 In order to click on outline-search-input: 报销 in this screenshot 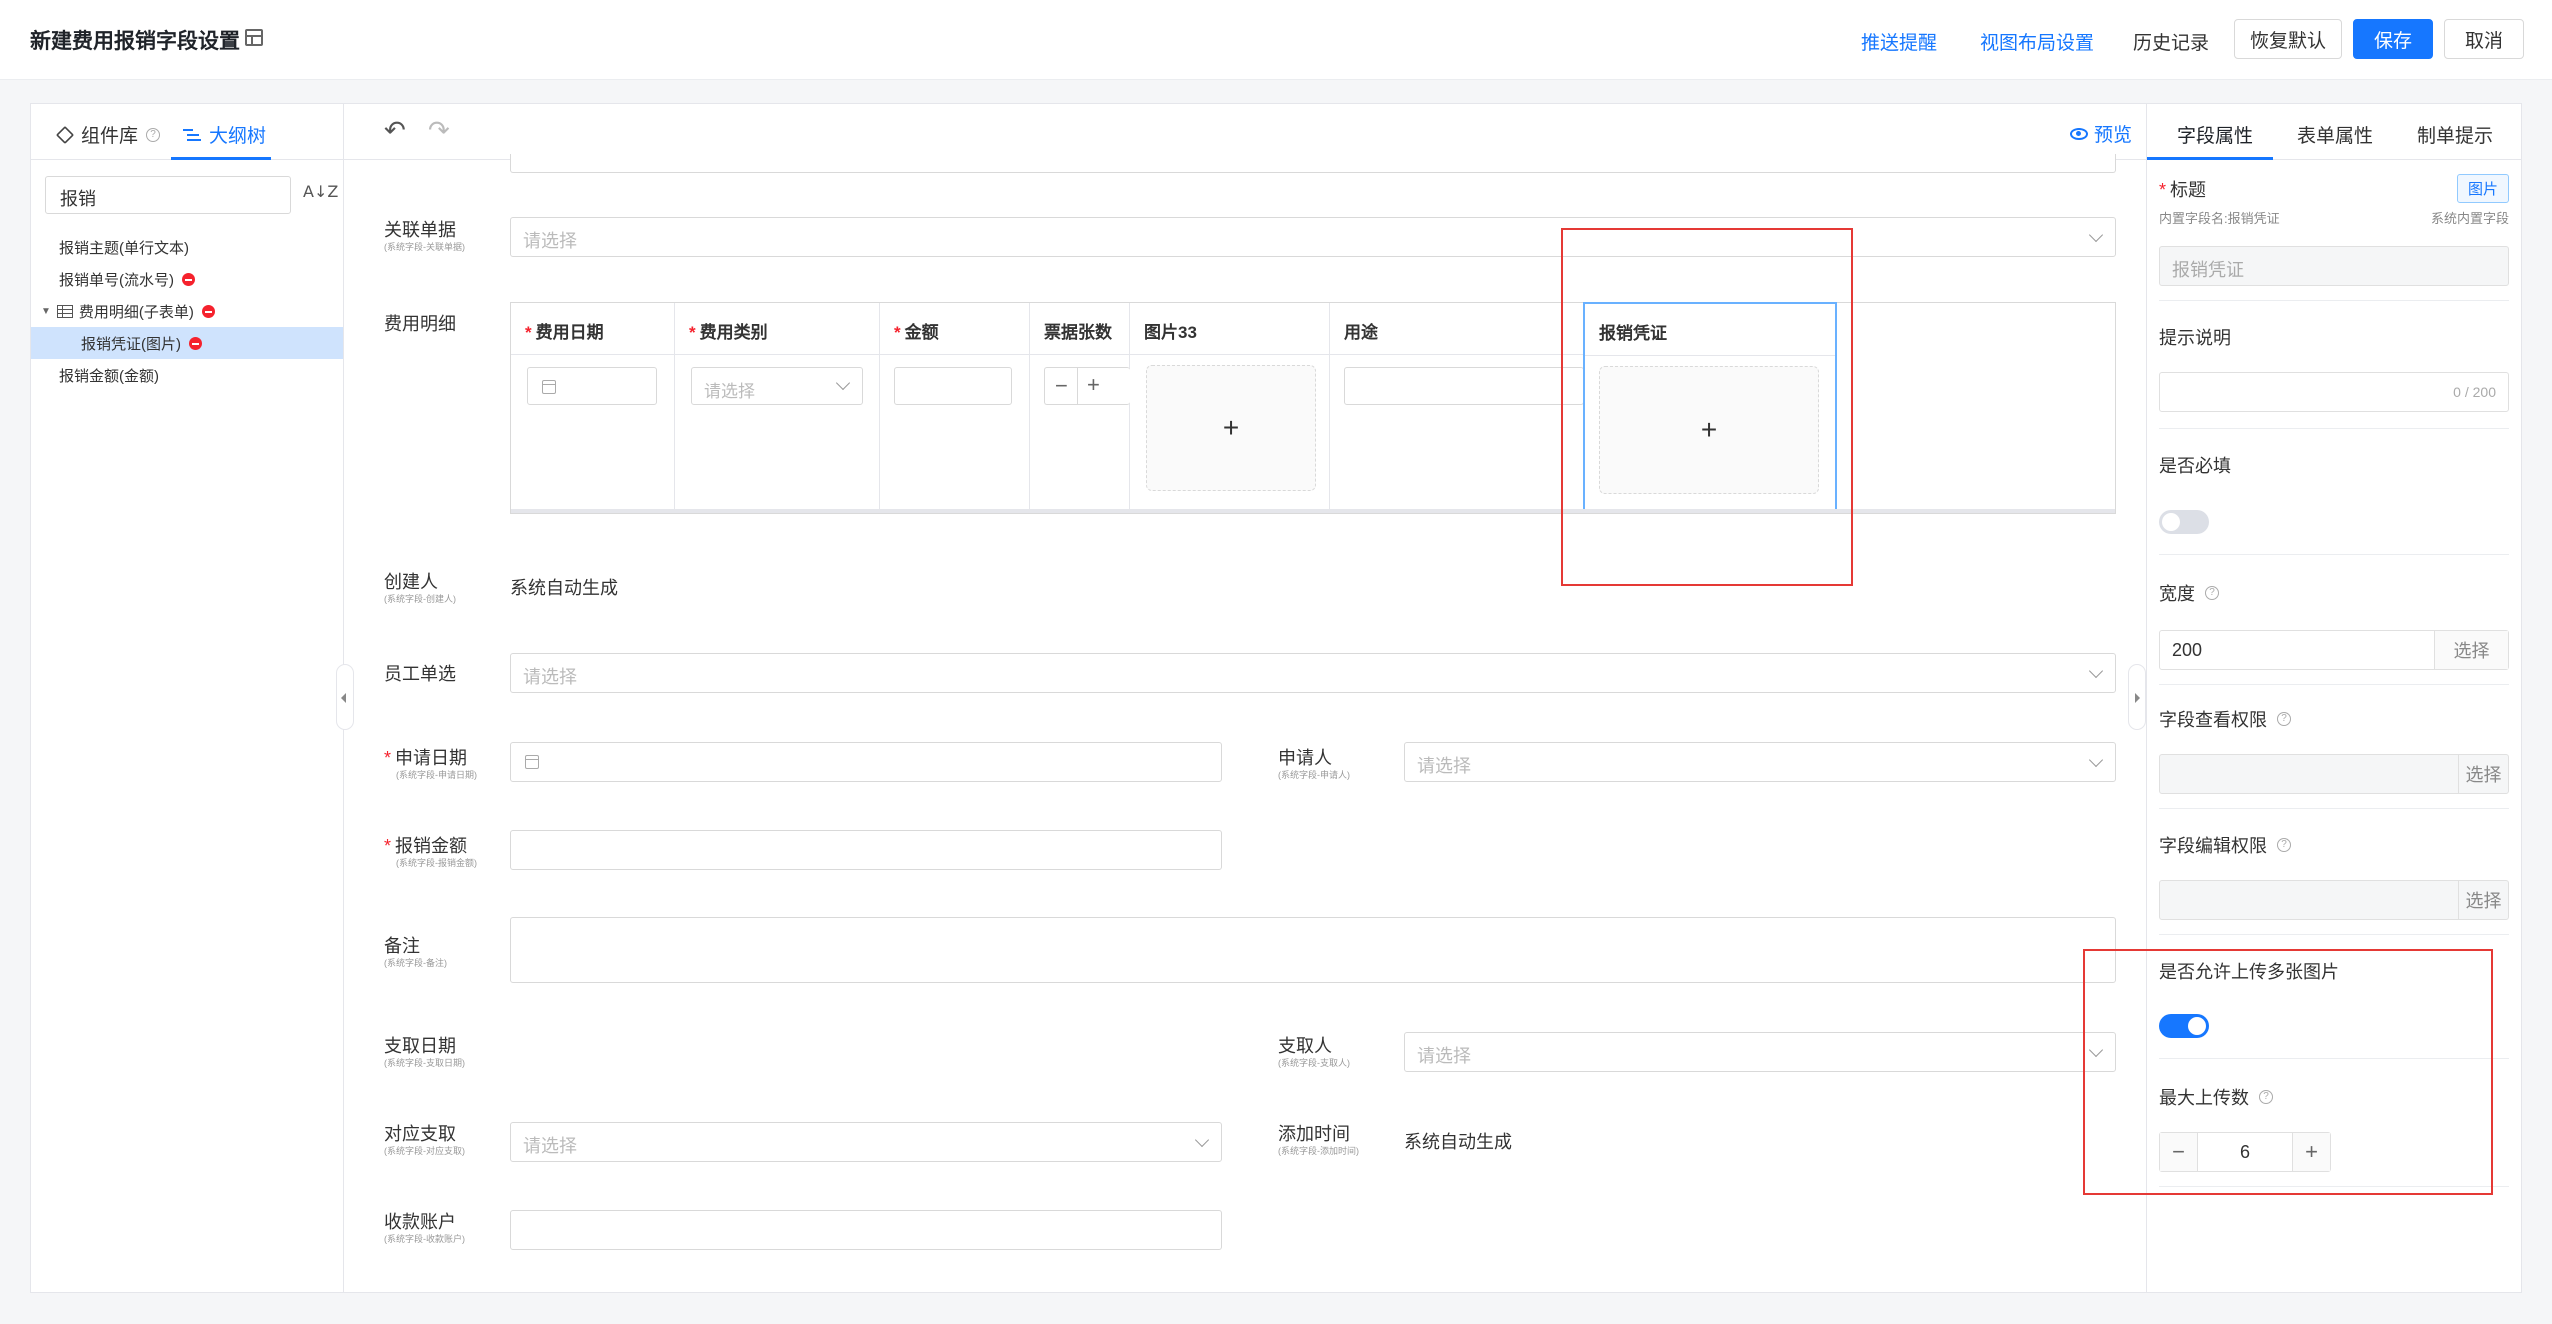, I will do `click(168, 195)`.